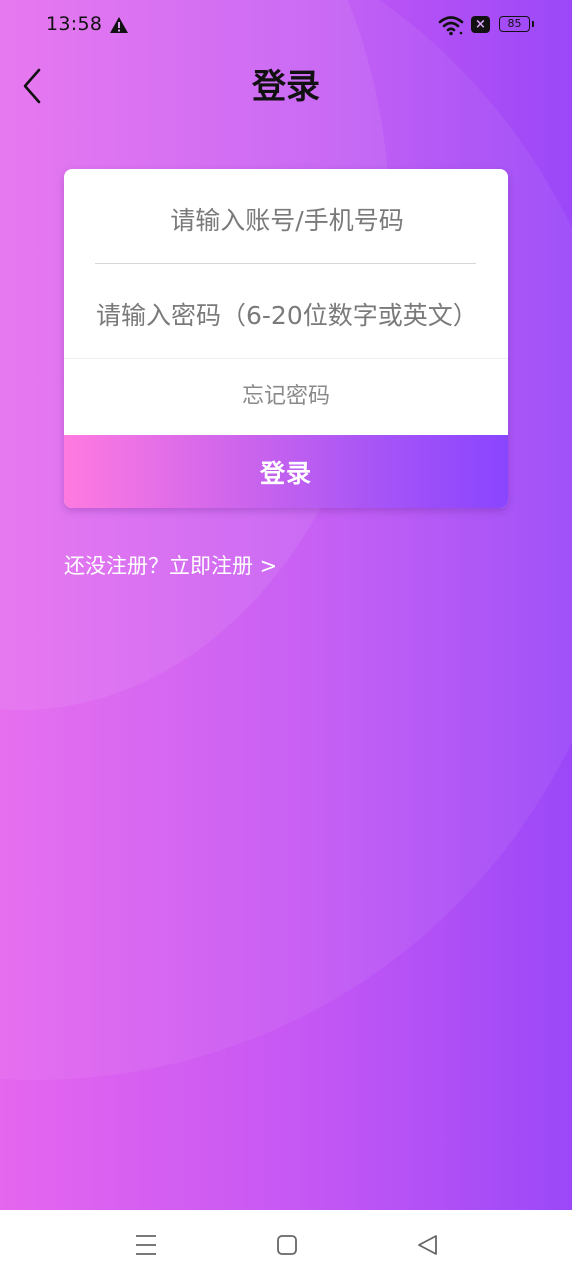 The width and height of the screenshot is (572, 1280). I want to click on login-button: 登录, so click(286, 471).